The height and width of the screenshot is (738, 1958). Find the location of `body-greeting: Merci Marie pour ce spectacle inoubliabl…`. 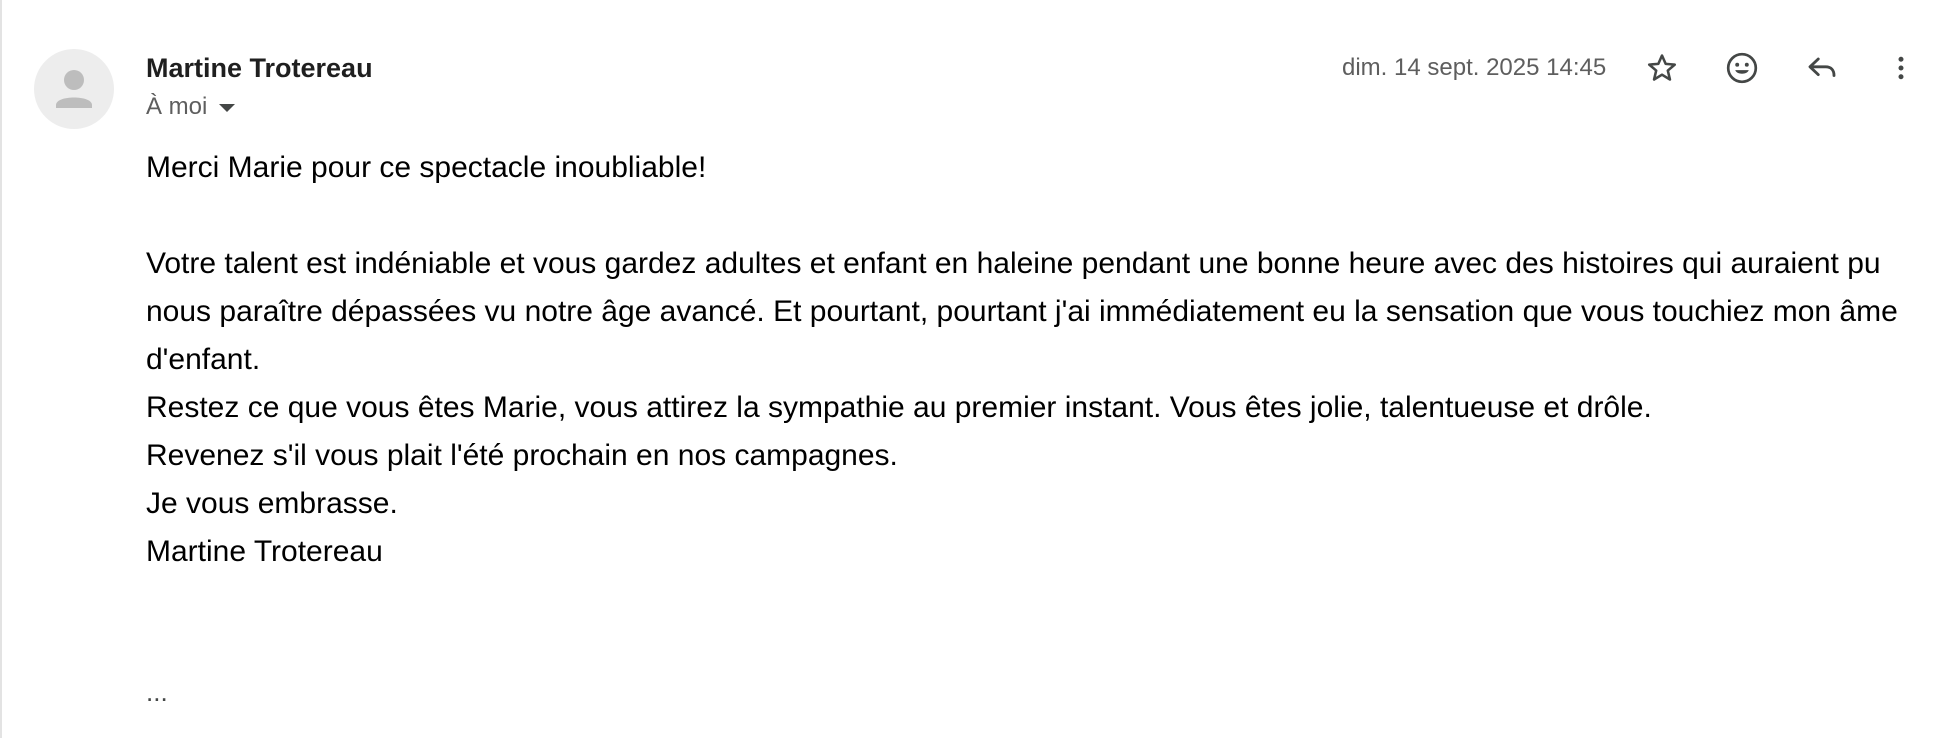

body-greeting: Merci Marie pour ce spectacle inoubliabl… is located at coordinates (426, 167).